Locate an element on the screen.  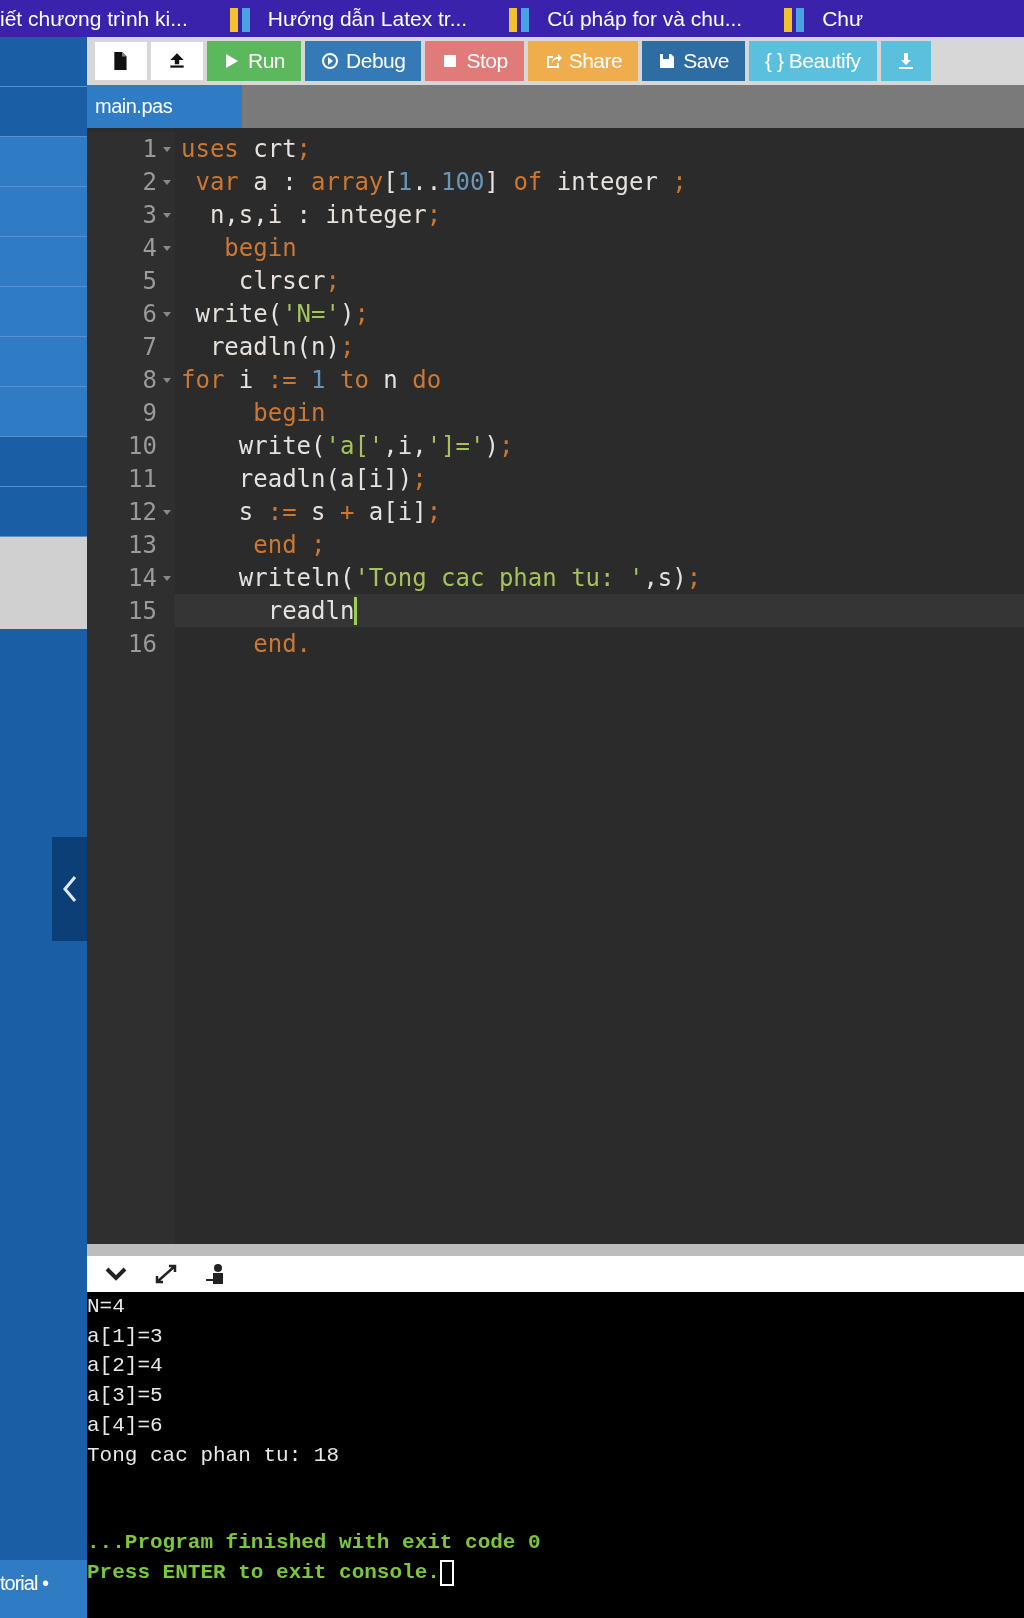
console-cursor is located at coordinates (446, 1572).